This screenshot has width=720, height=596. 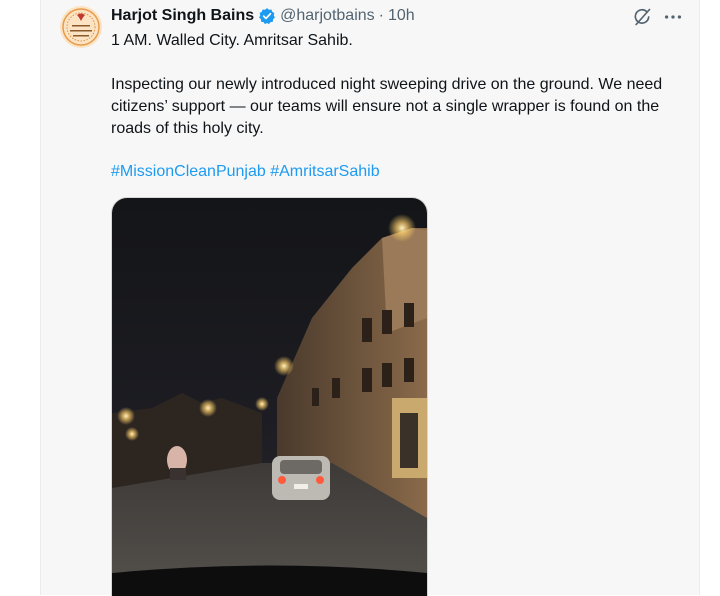 I want to click on hashtag-link: #MissionCleanPunjab, so click(x=188, y=171).